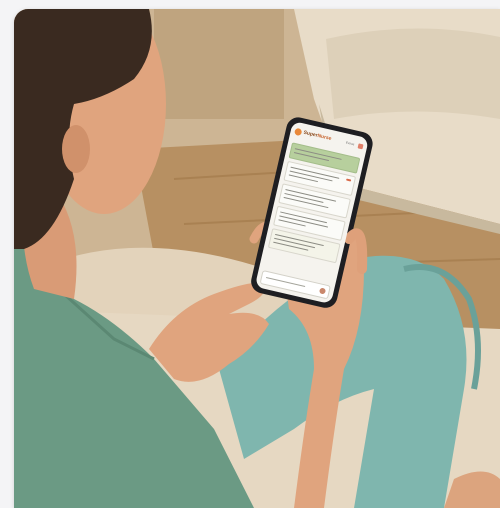 The width and height of the screenshot is (500, 508). What do you see at coordinates (360, 145) in the screenshot?
I see `close-icon` at bounding box center [360, 145].